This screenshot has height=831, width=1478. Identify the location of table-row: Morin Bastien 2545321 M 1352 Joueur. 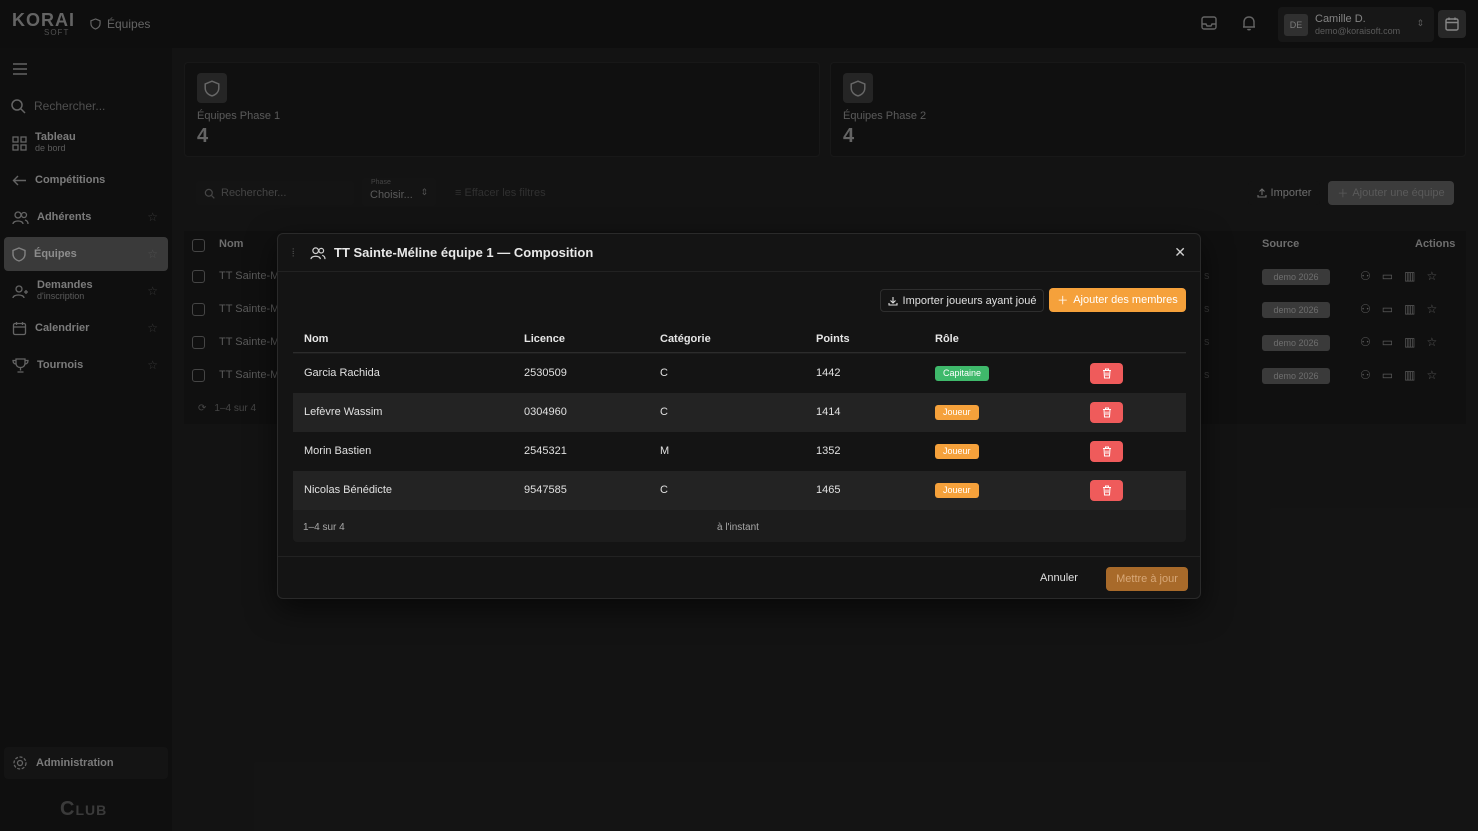
(739, 451).